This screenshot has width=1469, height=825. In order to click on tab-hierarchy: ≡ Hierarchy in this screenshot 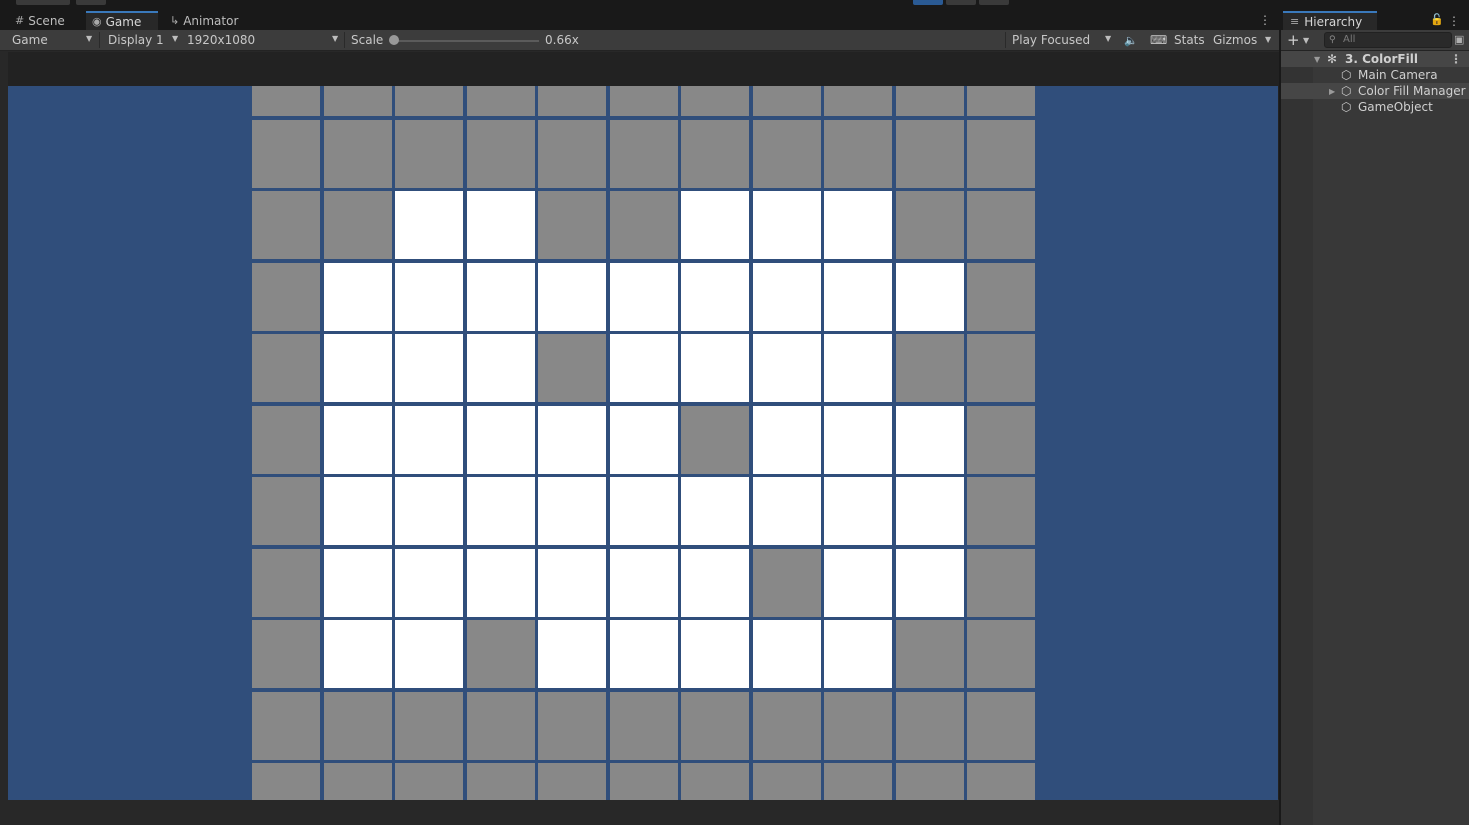, I will do `click(1330, 20)`.